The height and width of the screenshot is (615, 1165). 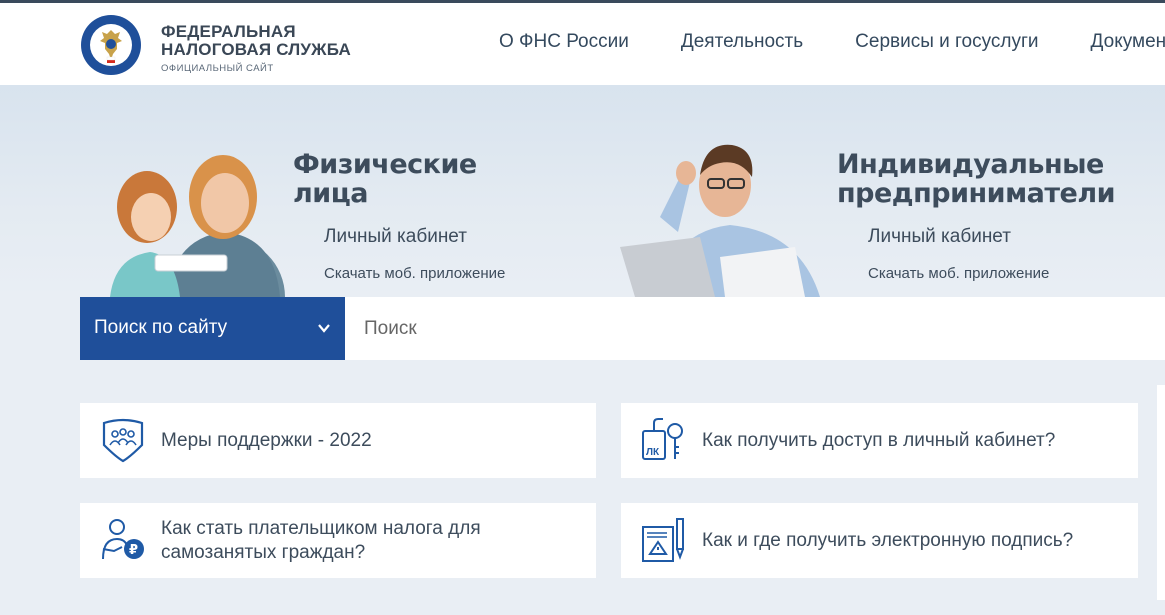 What do you see at coordinates (263, 552) in the screenshot?
I see `card-self-employed-line2: самозанятых граждан?` at bounding box center [263, 552].